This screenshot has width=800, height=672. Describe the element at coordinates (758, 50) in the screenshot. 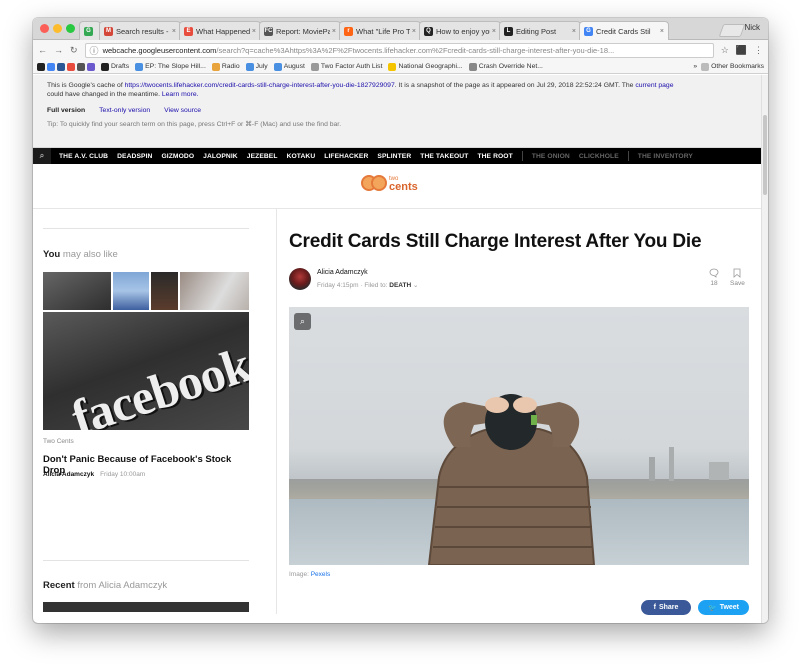

I see `menu-icon: ⋮` at that location.